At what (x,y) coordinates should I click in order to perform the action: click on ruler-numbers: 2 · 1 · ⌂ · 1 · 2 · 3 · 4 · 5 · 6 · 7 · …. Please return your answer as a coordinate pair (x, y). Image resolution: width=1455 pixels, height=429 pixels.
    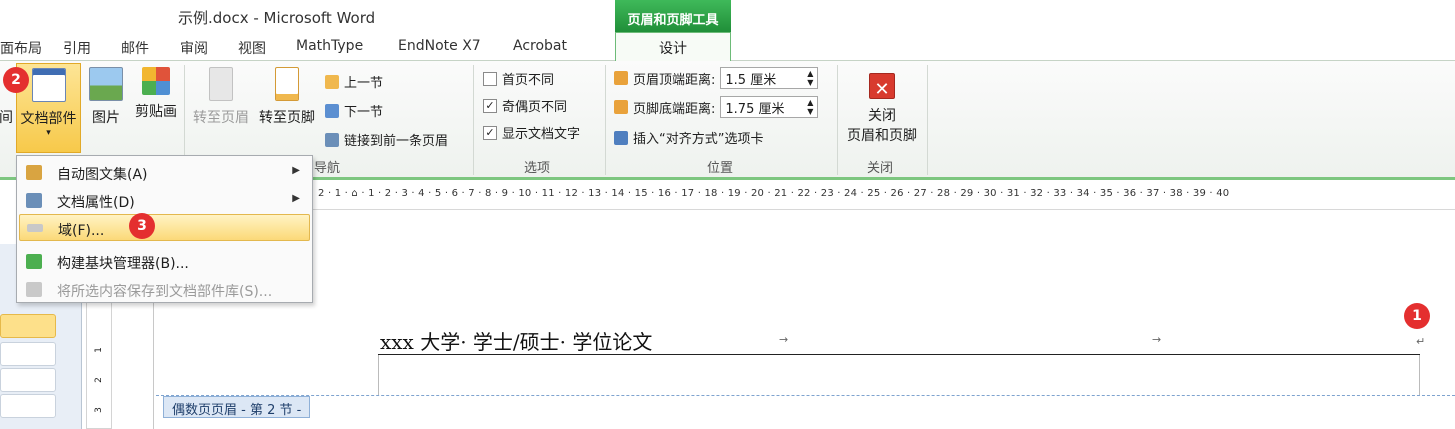
    Looking at the image, I should click on (774, 193).